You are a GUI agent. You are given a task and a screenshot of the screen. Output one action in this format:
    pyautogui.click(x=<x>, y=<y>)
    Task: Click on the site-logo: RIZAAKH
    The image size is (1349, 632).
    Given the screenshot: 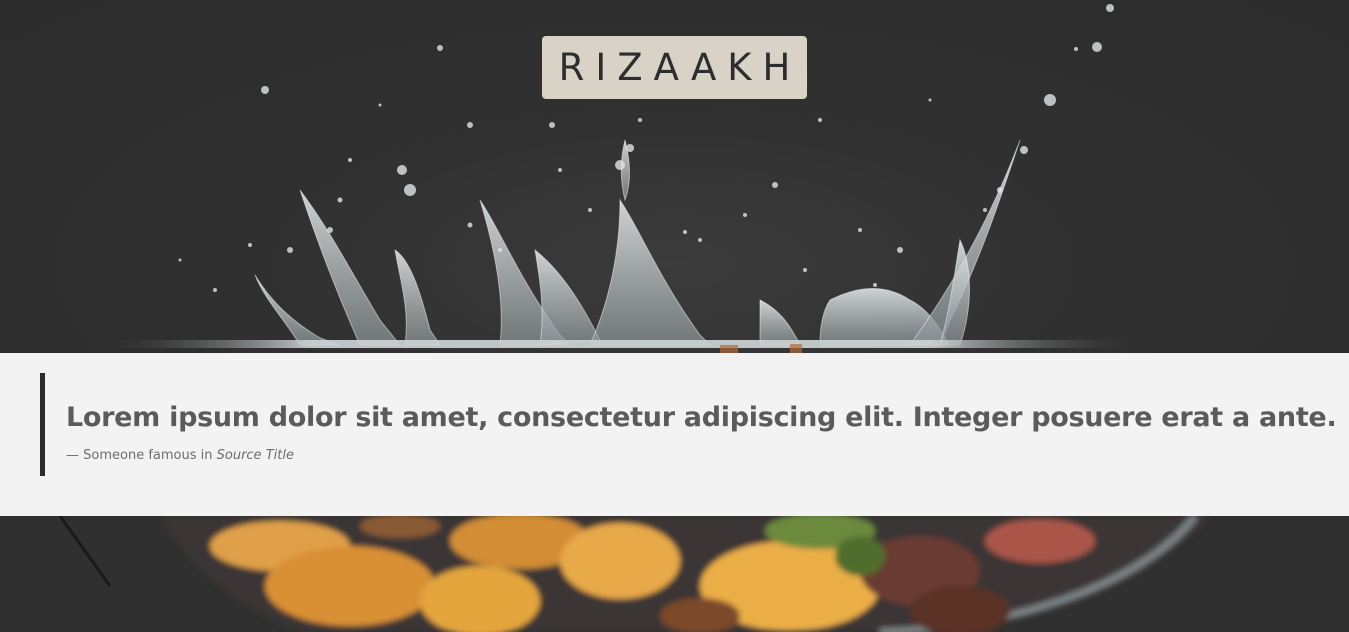 What is the action you would take?
    pyautogui.click(x=674, y=67)
    